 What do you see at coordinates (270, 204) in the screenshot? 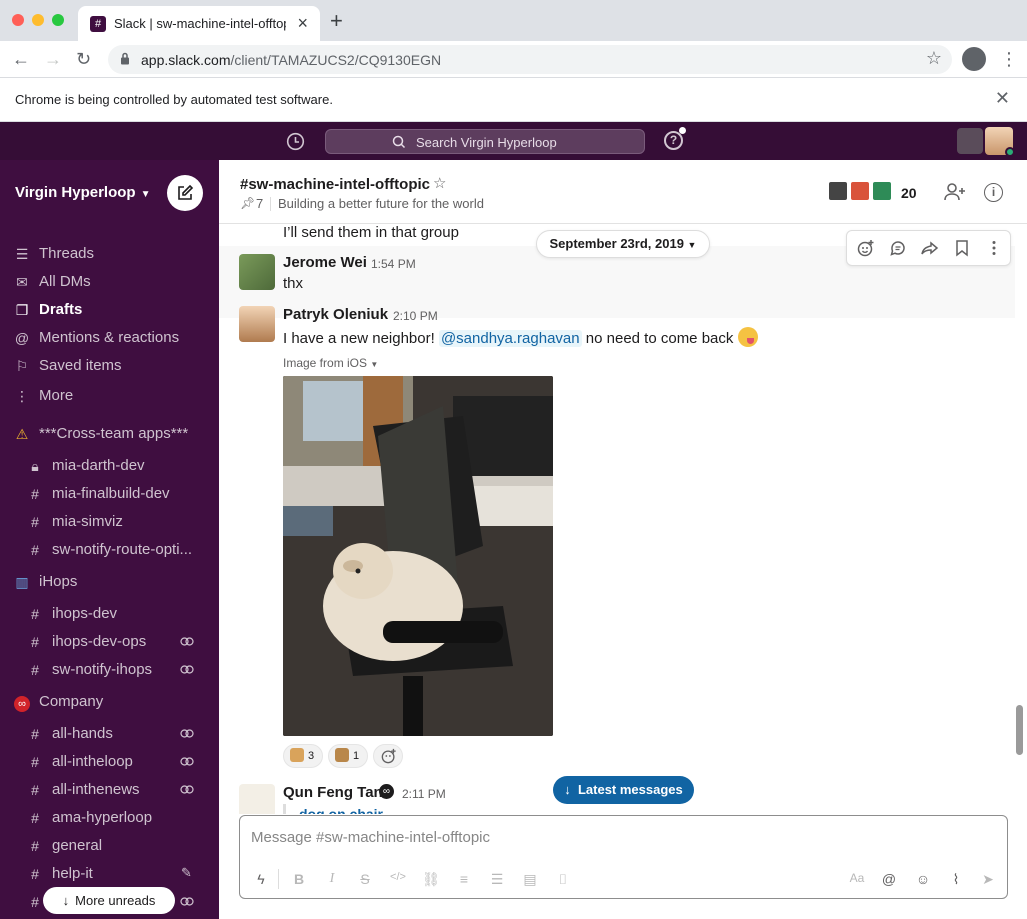
I see `divider` at bounding box center [270, 204].